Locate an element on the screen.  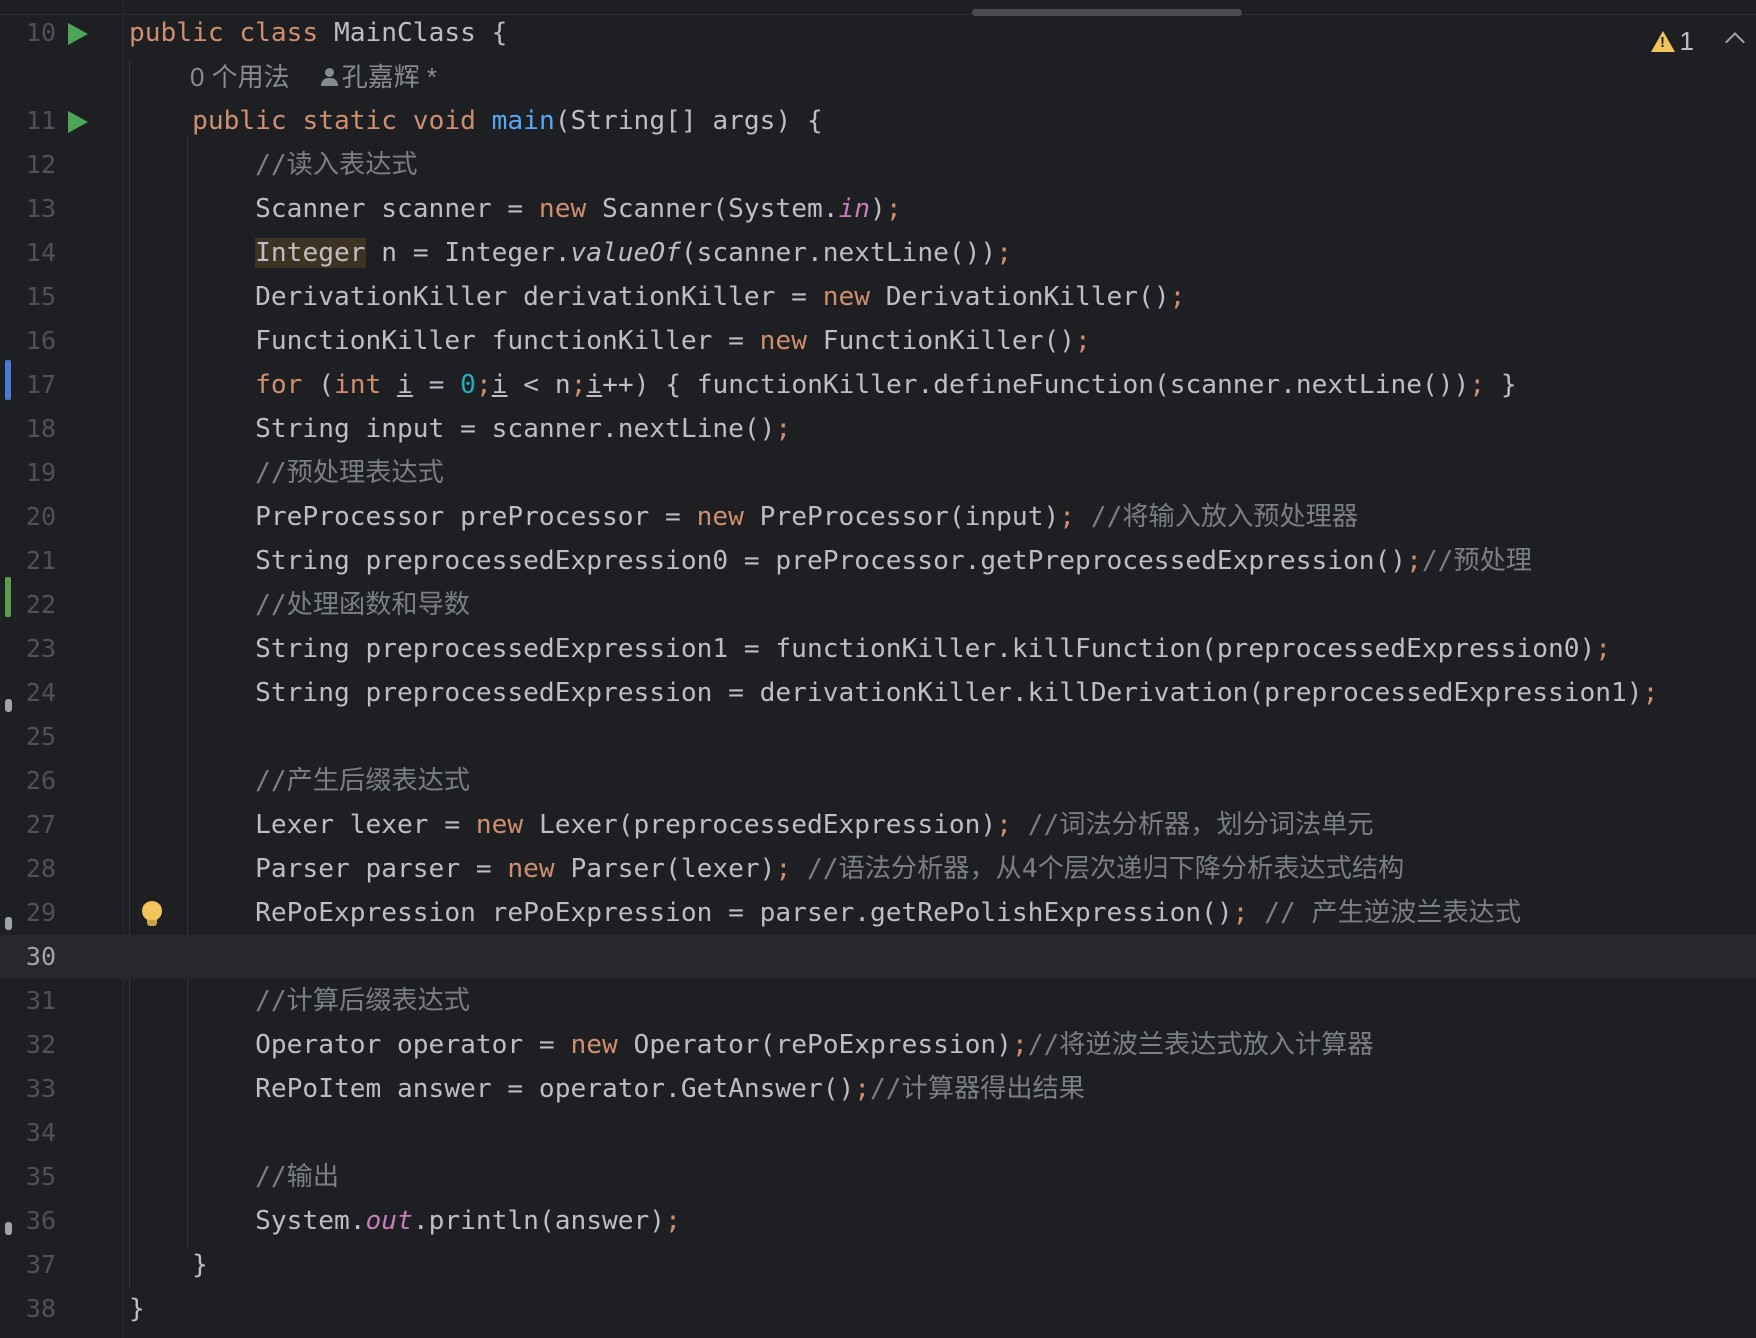
line-number: 29 is located at coordinates (28, 913).